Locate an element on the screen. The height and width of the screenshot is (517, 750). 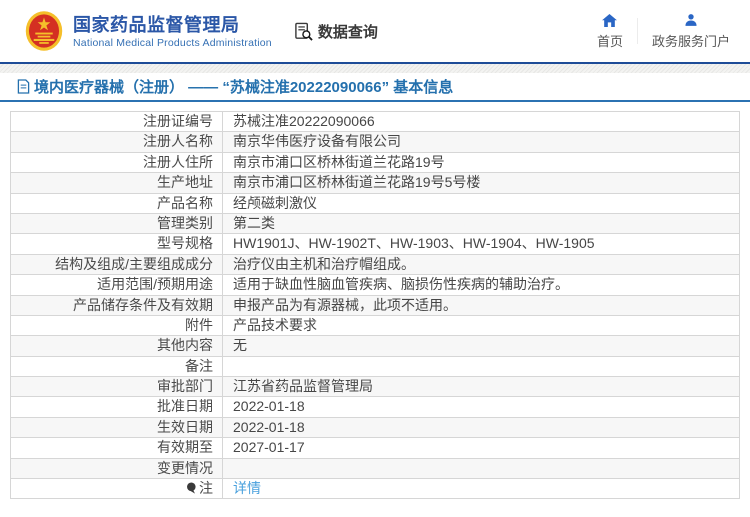
table-row: 结构及组成/主要组成成分 治疗仪由主机和治疗帽组成。 is located at coordinates (375, 264).